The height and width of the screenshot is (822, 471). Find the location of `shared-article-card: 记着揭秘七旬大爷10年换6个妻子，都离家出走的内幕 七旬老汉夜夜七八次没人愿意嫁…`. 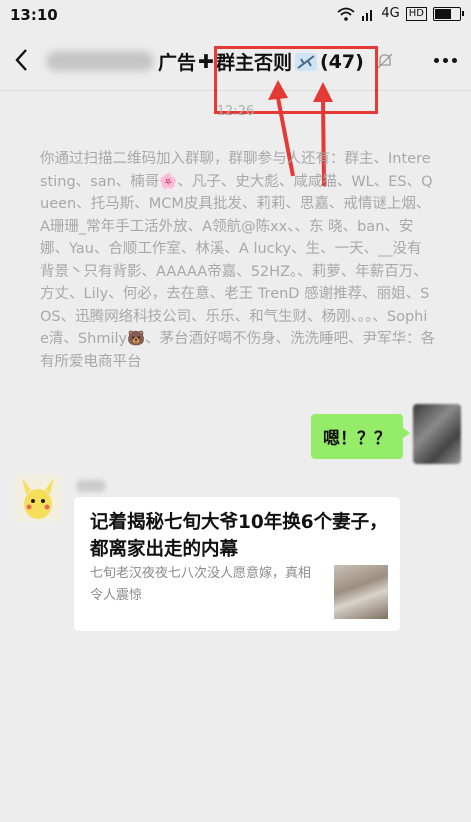

shared-article-card: 记着揭秘七旬大爷10年换6个妻子，都离家出走的内幕 七旬老汉夜夜七八次没人愿意嫁… is located at coordinates (237, 564).